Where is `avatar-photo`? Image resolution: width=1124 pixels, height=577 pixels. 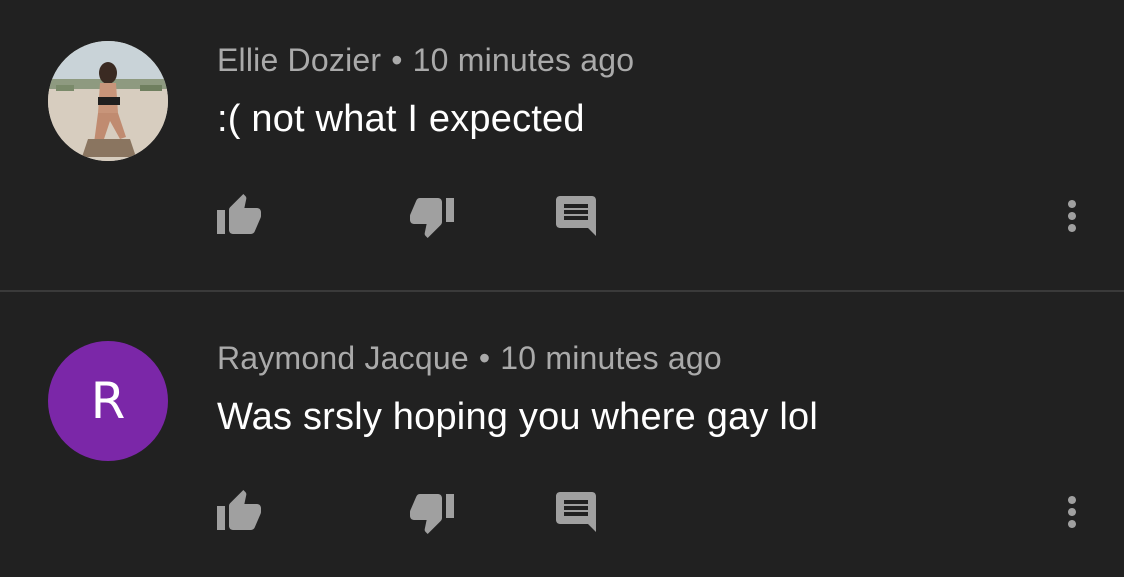 avatar-photo is located at coordinates (108, 101).